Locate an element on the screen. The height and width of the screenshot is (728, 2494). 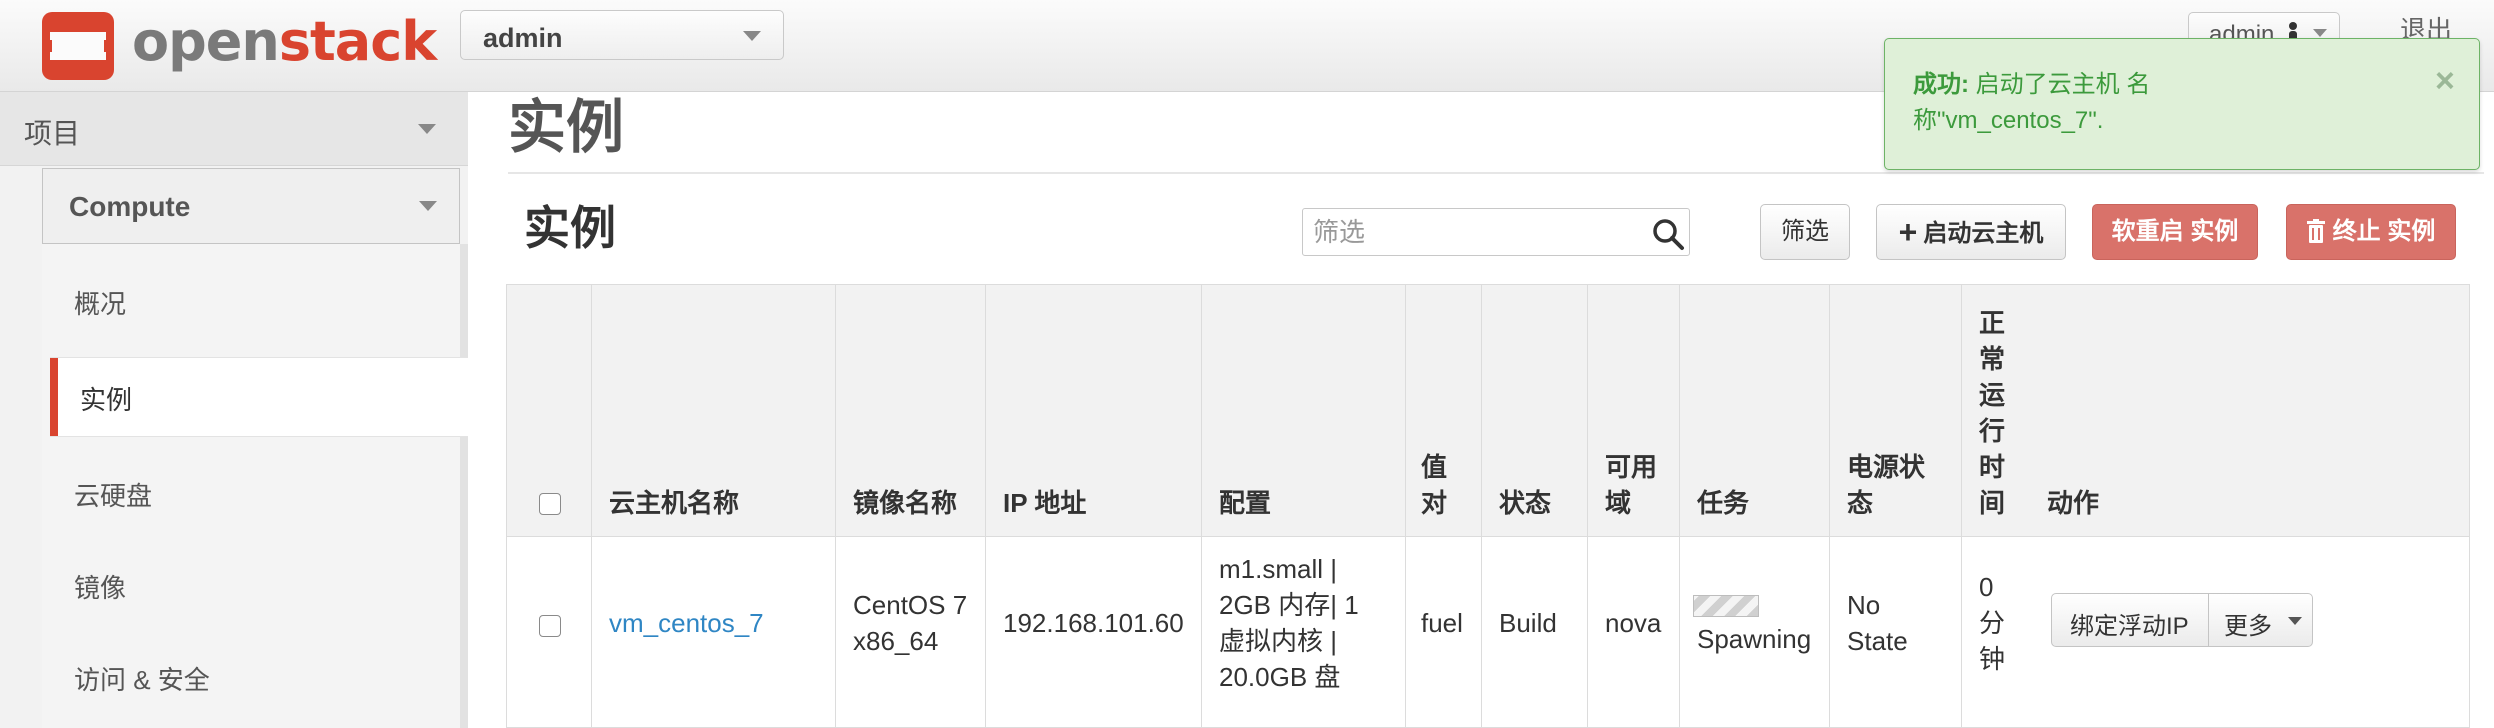
header-availability-zone: 可用 域 is located at coordinates (1631, 485).